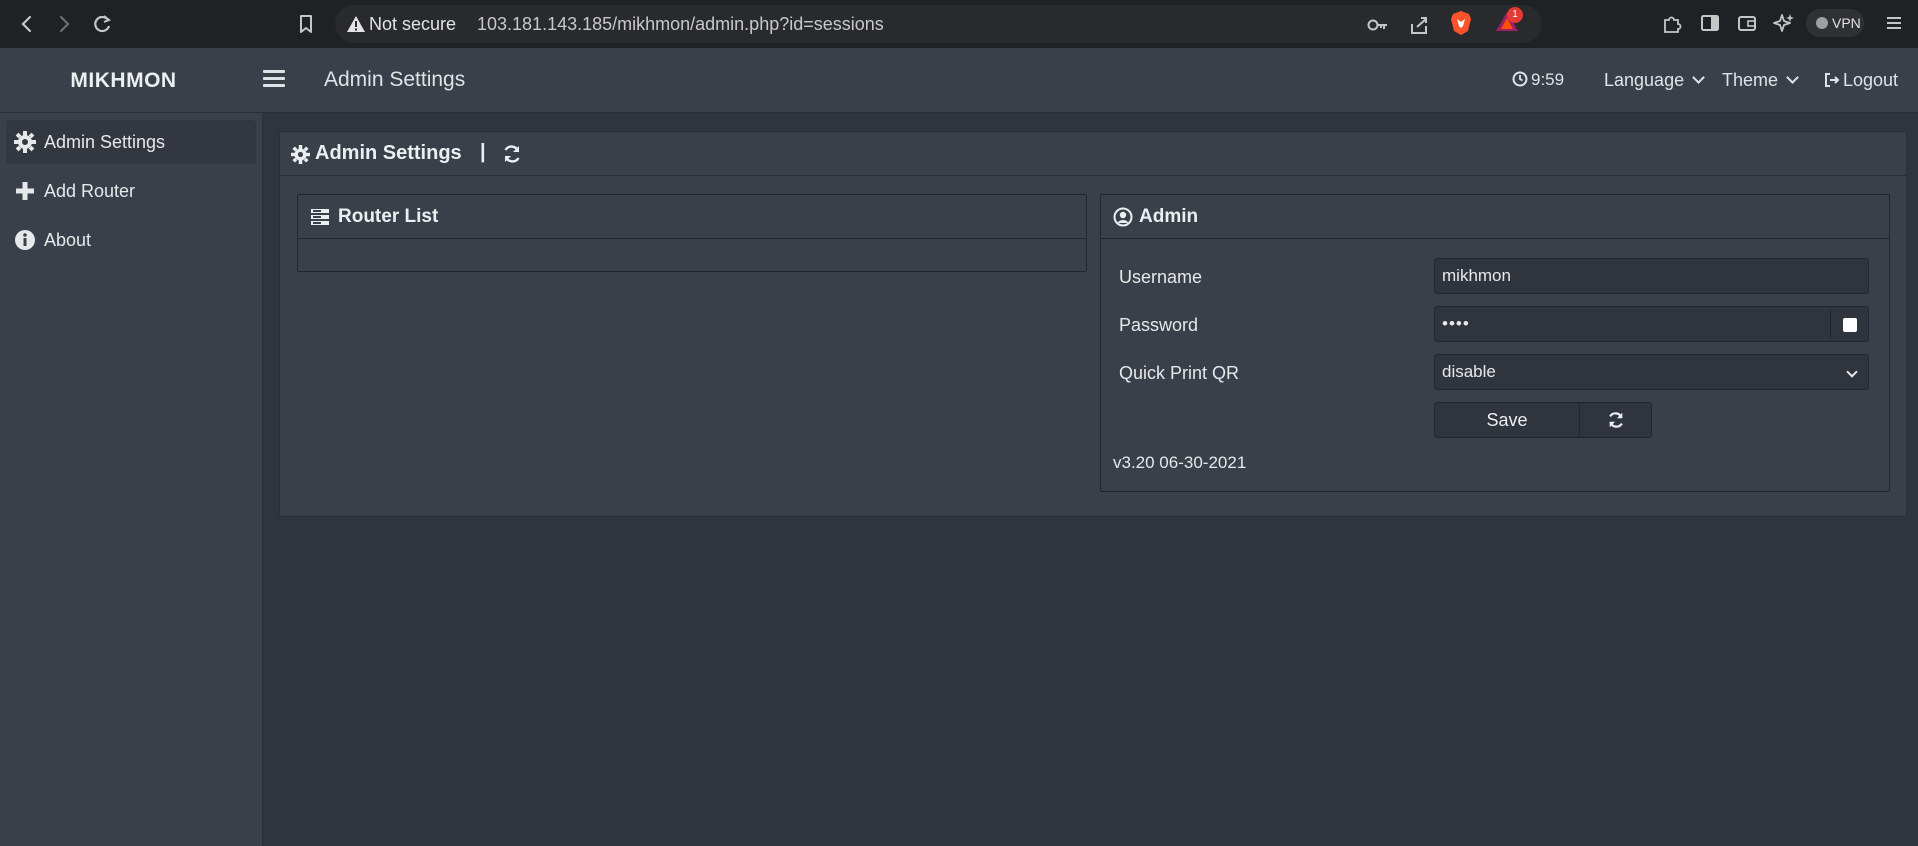 The image size is (1918, 846). I want to click on sidebar-item-add-router: Add Router, so click(131, 191).